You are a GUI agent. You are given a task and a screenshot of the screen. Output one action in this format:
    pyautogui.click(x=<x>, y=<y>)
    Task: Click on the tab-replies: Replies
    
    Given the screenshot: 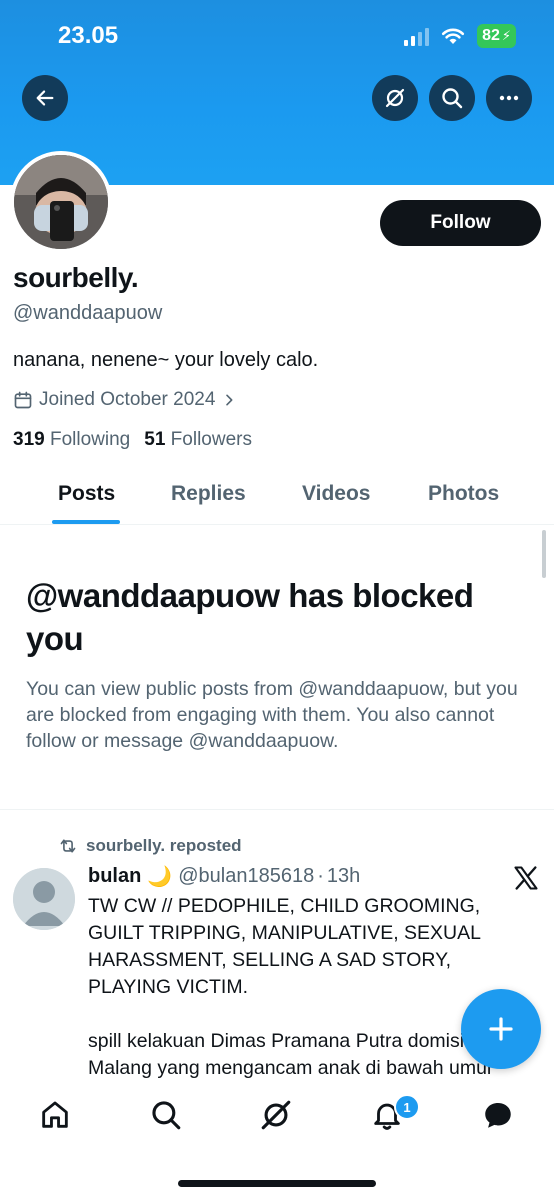 What is the action you would take?
    pyautogui.click(x=208, y=494)
    